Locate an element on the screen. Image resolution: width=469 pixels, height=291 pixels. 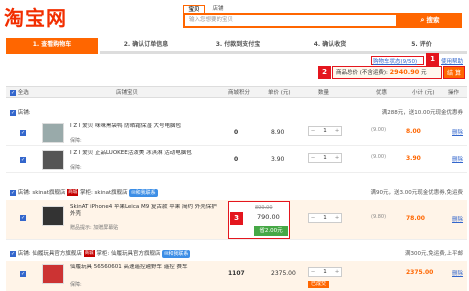
cart-status-link: 购物车状态(9/50) is located at coordinates (395, 61).